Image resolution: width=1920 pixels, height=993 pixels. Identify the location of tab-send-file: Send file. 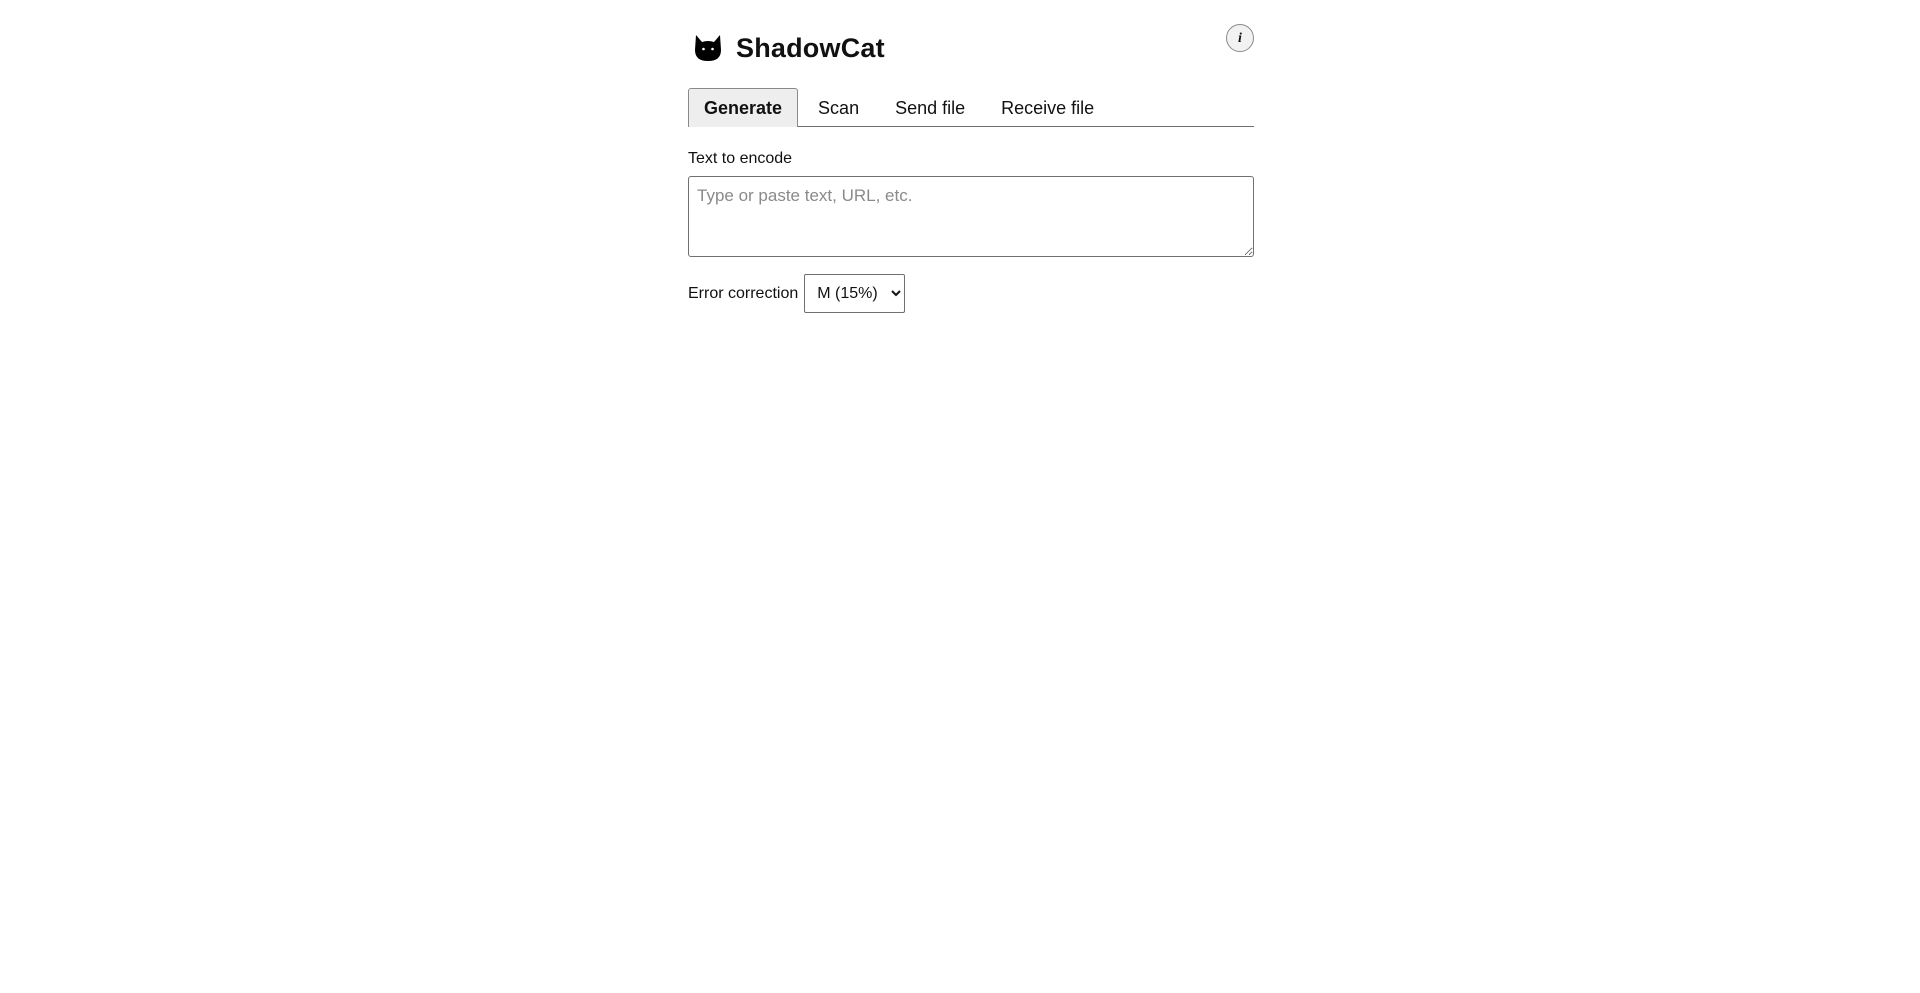
(930, 107).